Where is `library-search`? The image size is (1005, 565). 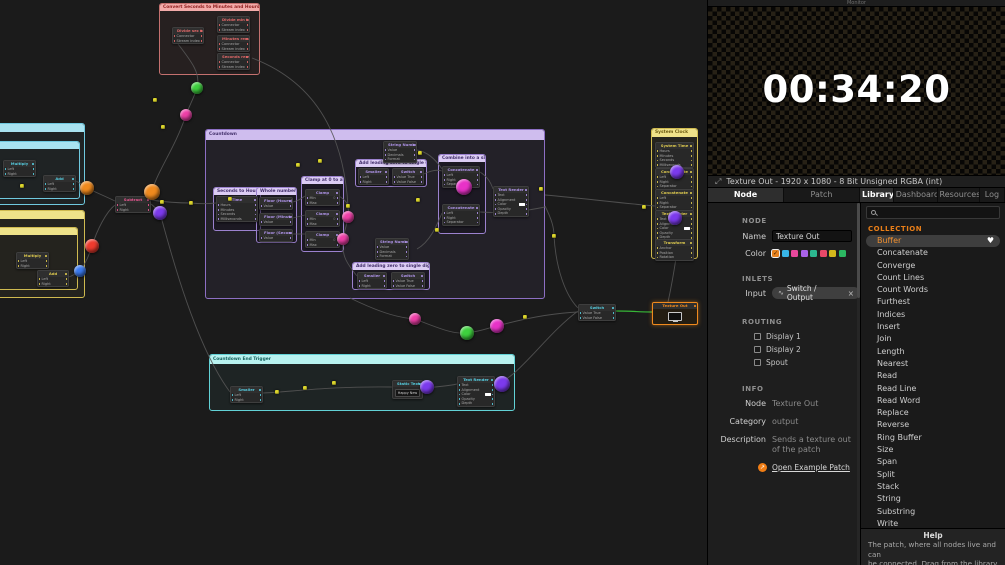
library-search is located at coordinates (933, 212).